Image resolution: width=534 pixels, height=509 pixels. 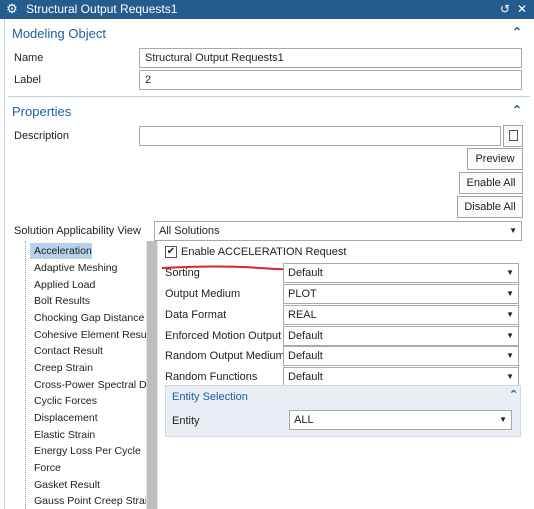 I want to click on page-icon, so click(x=513, y=135).